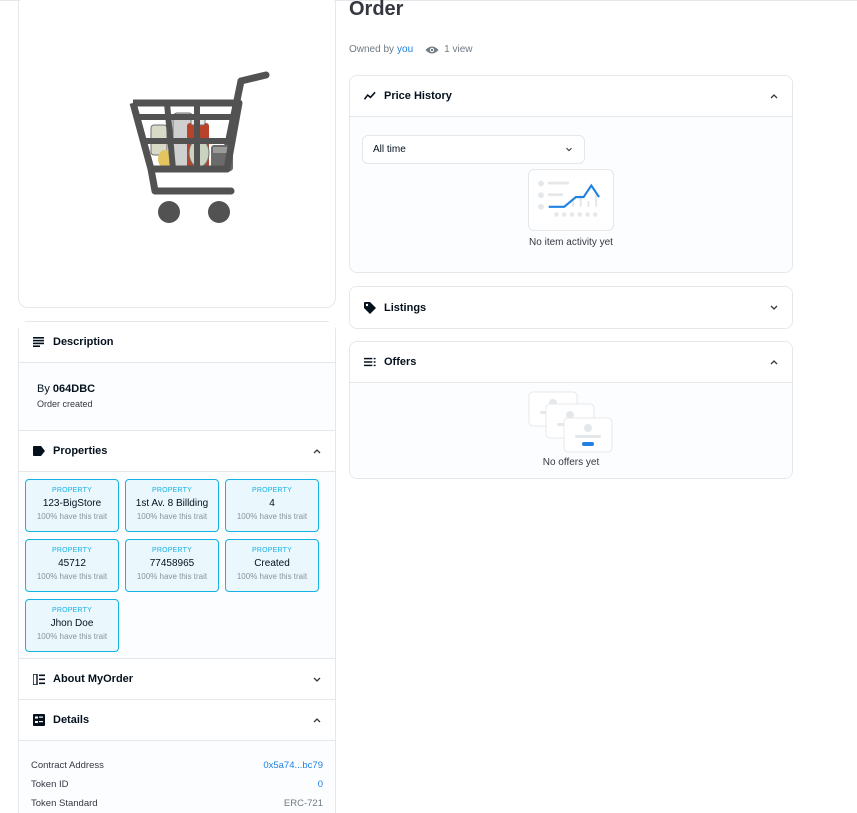  I want to click on time-range-value: All time, so click(389, 149).